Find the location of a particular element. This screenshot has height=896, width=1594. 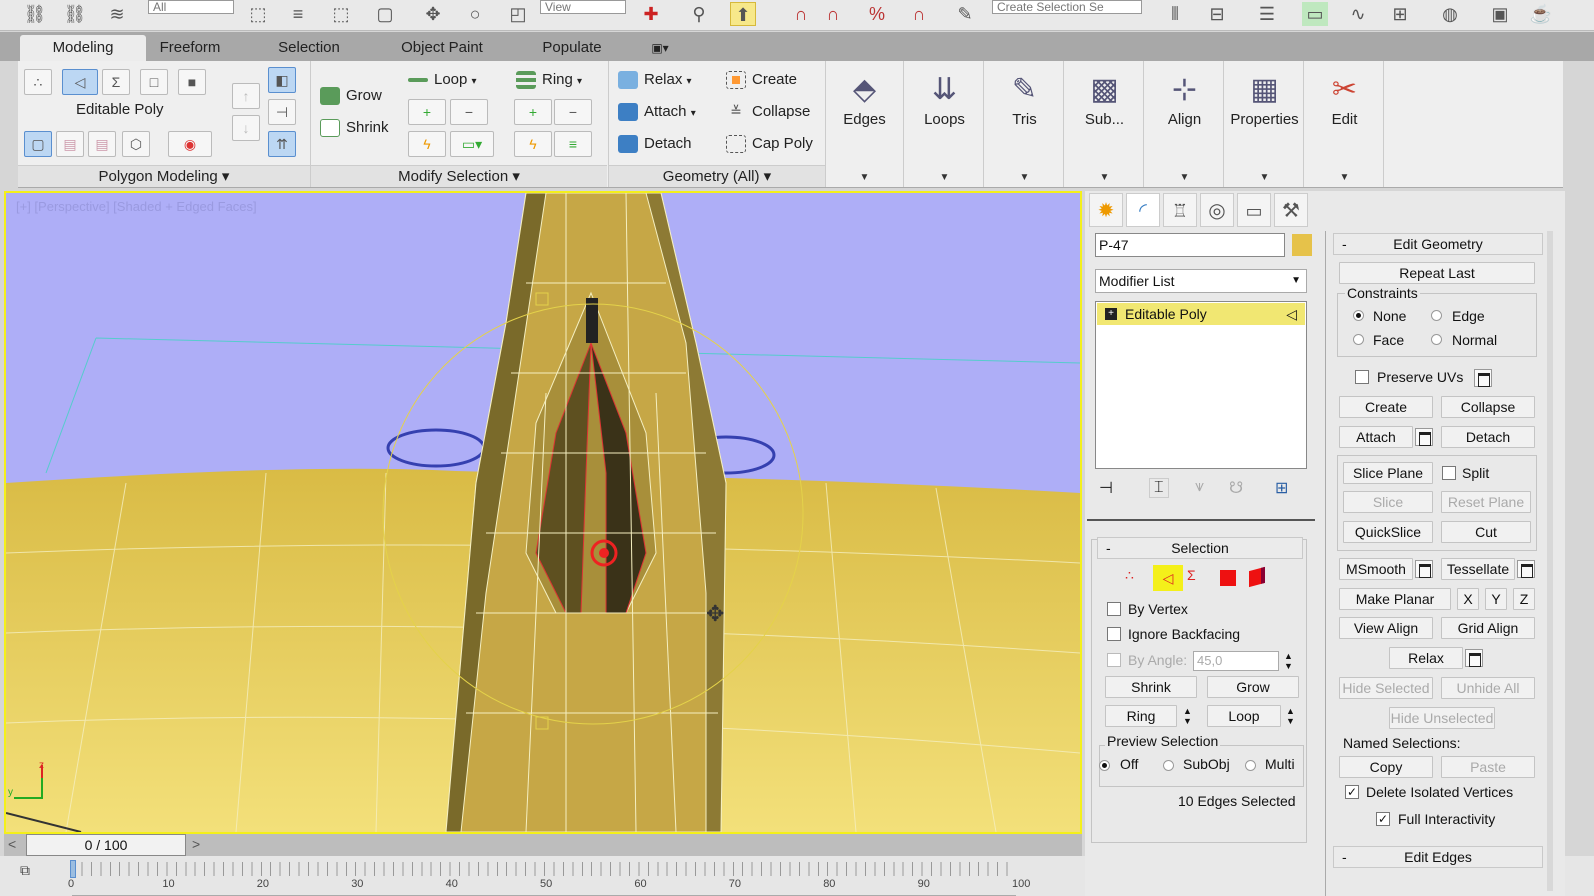

graphite-toggle-icon: ▭ is located at coordinates (1315, 14).